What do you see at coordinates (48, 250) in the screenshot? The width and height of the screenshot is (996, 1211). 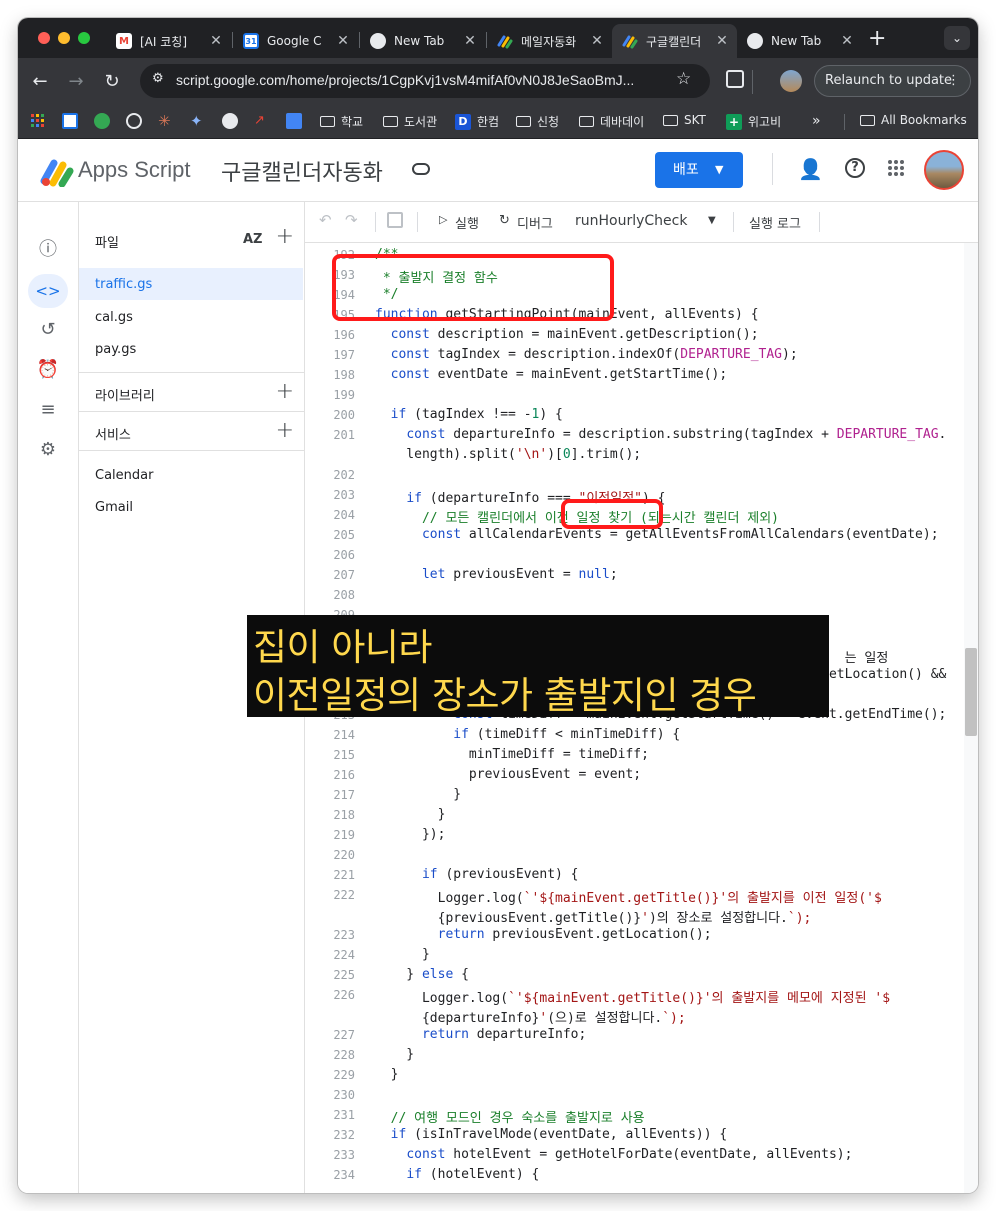 I see `overview-info-icon: ⓘ` at bounding box center [48, 250].